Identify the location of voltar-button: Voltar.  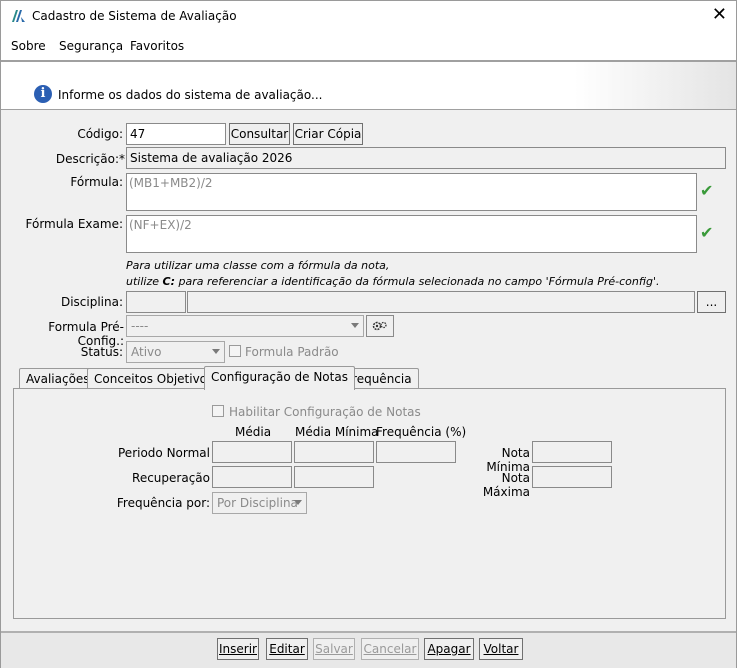
(501, 649).